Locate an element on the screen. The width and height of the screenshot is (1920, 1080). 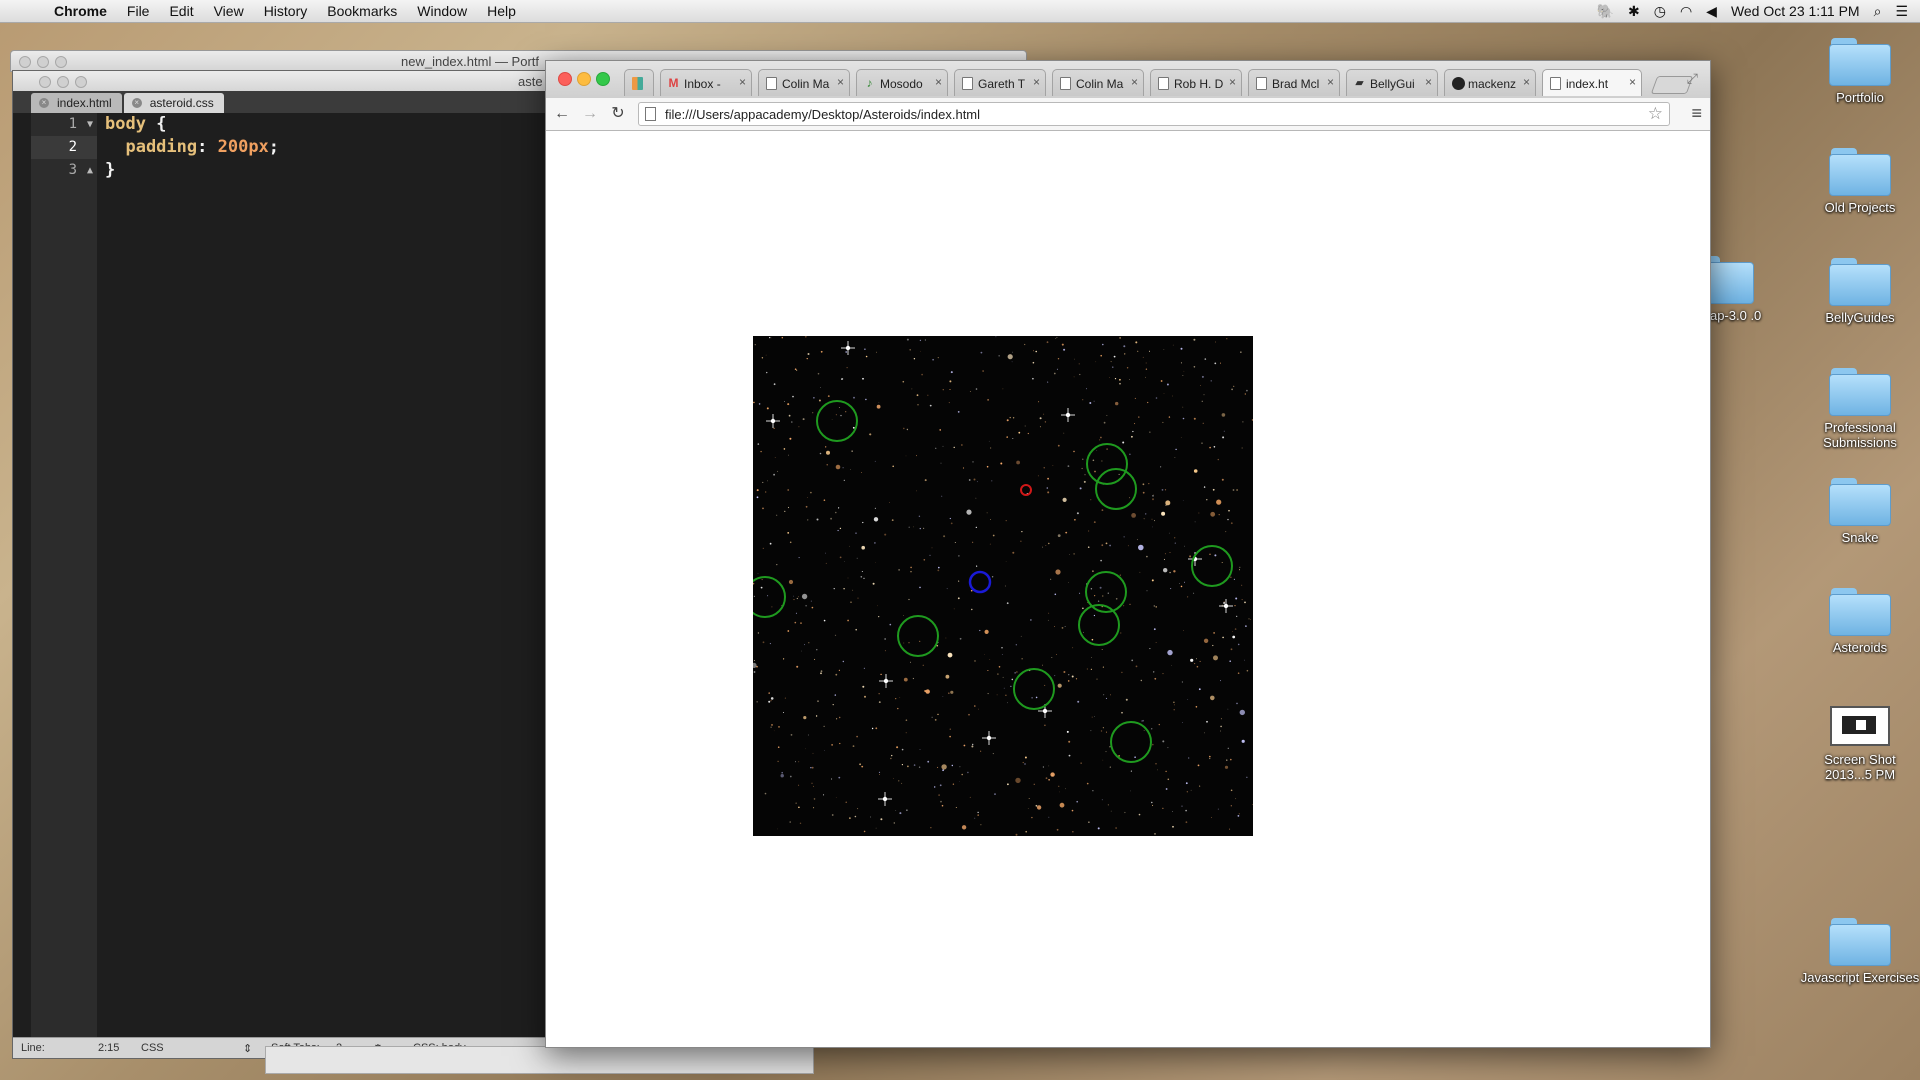
tab-github: mackenz × is located at coordinates (1490, 82).